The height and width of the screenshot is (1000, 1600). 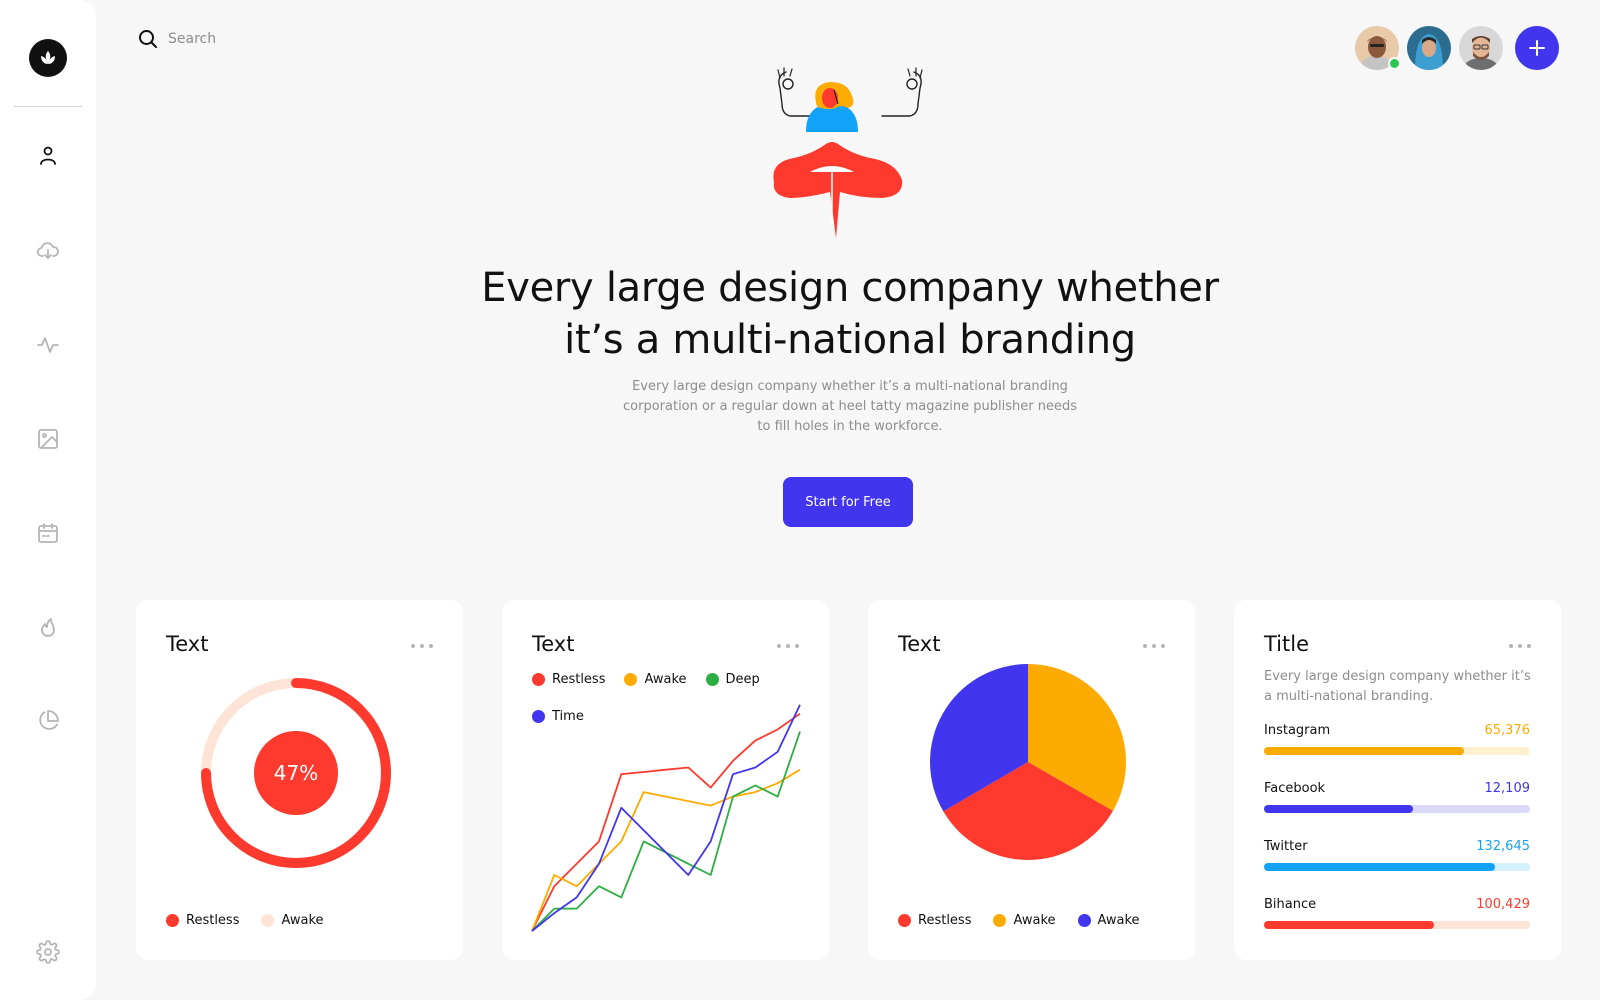 What do you see at coordinates (568, 716) in the screenshot?
I see `legend-label: Time` at bounding box center [568, 716].